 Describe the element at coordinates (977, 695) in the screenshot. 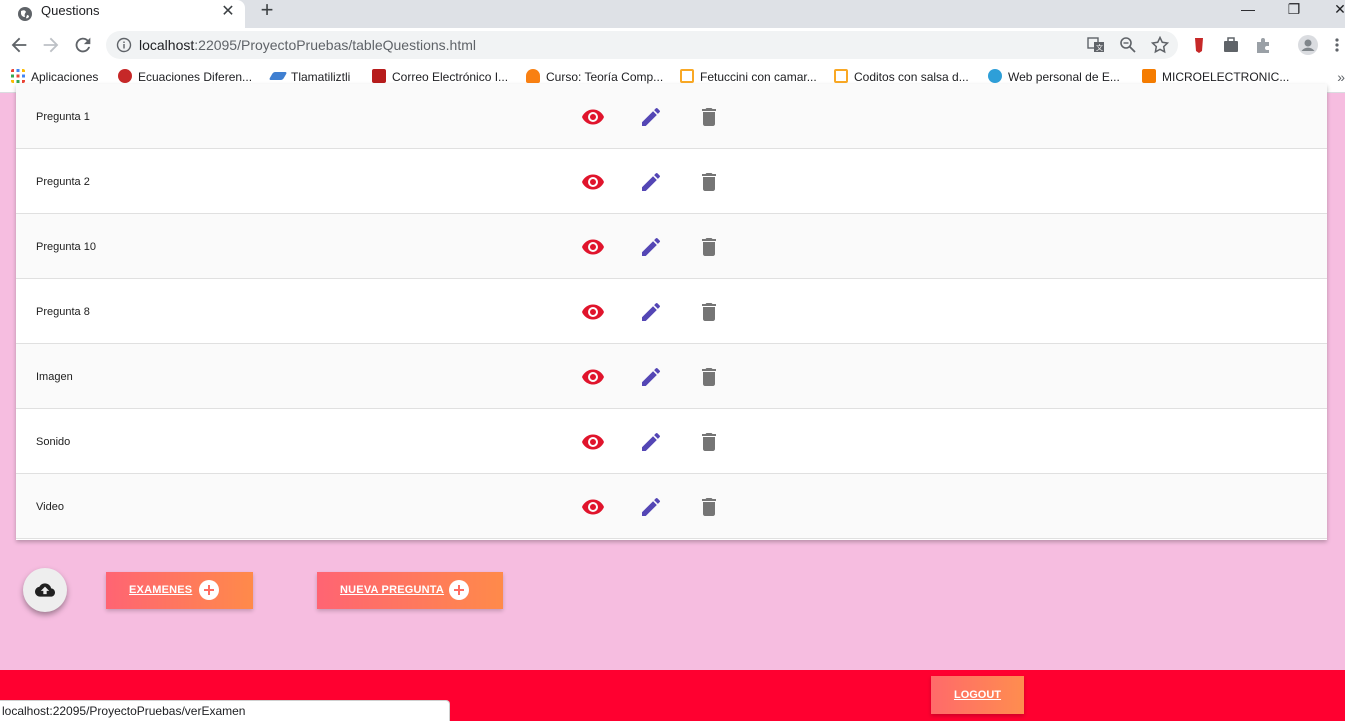

I see `logout-button: LOGOUT` at that location.